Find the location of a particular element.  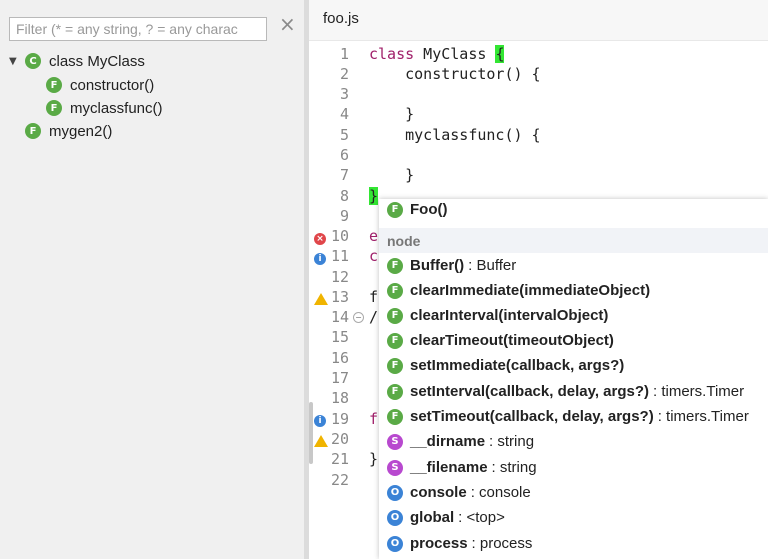

error-marker-icon: × is located at coordinates (320, 239).